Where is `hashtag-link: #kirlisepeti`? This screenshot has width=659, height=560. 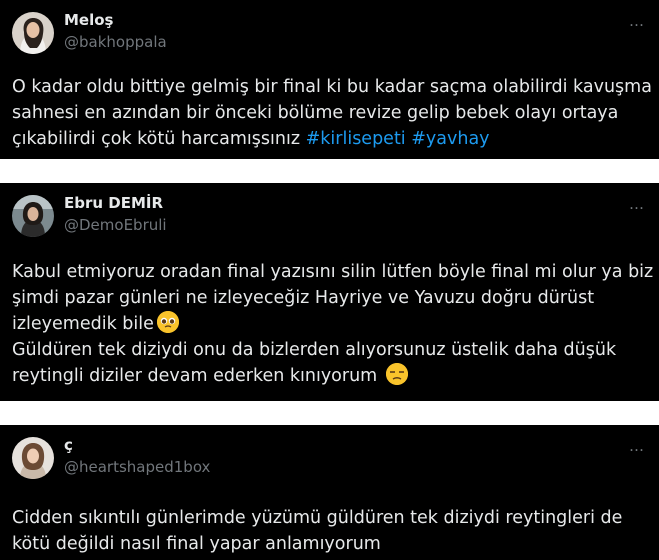 hashtag-link: #kirlisepeti is located at coordinates (356, 139).